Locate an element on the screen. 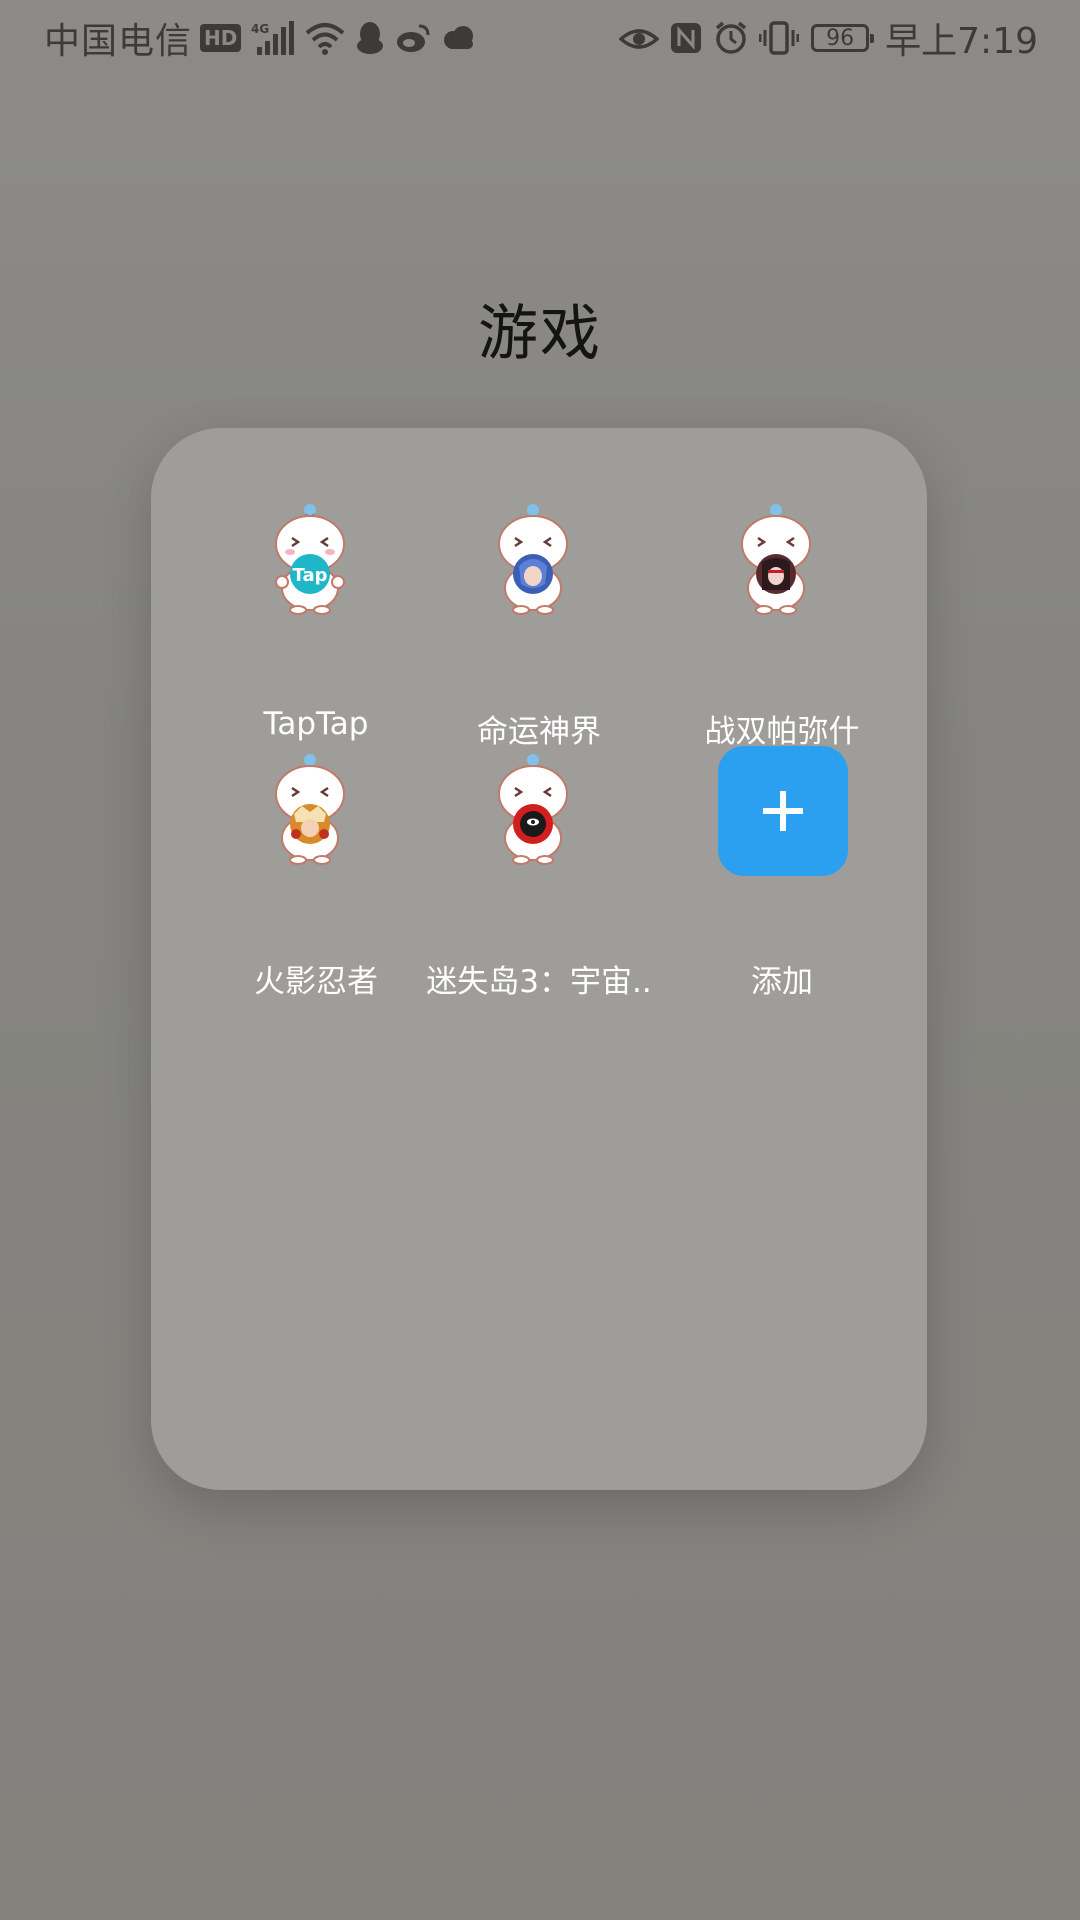 Image resolution: width=1080 pixels, height=1920 pixels. app-huoying-renzhe: 火影忍者 is located at coordinates (316, 869).